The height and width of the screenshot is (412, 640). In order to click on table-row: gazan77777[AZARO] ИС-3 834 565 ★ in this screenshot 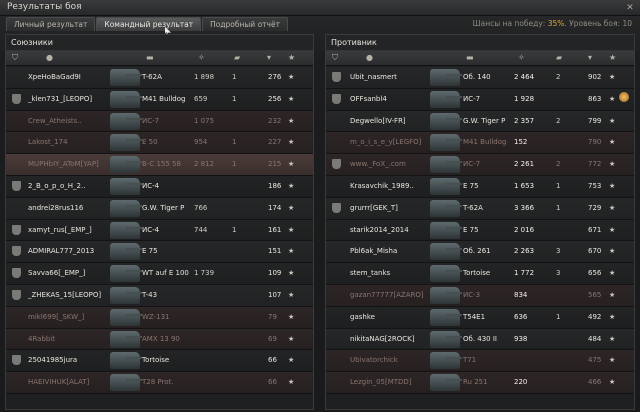, I will do `click(480, 295)`.